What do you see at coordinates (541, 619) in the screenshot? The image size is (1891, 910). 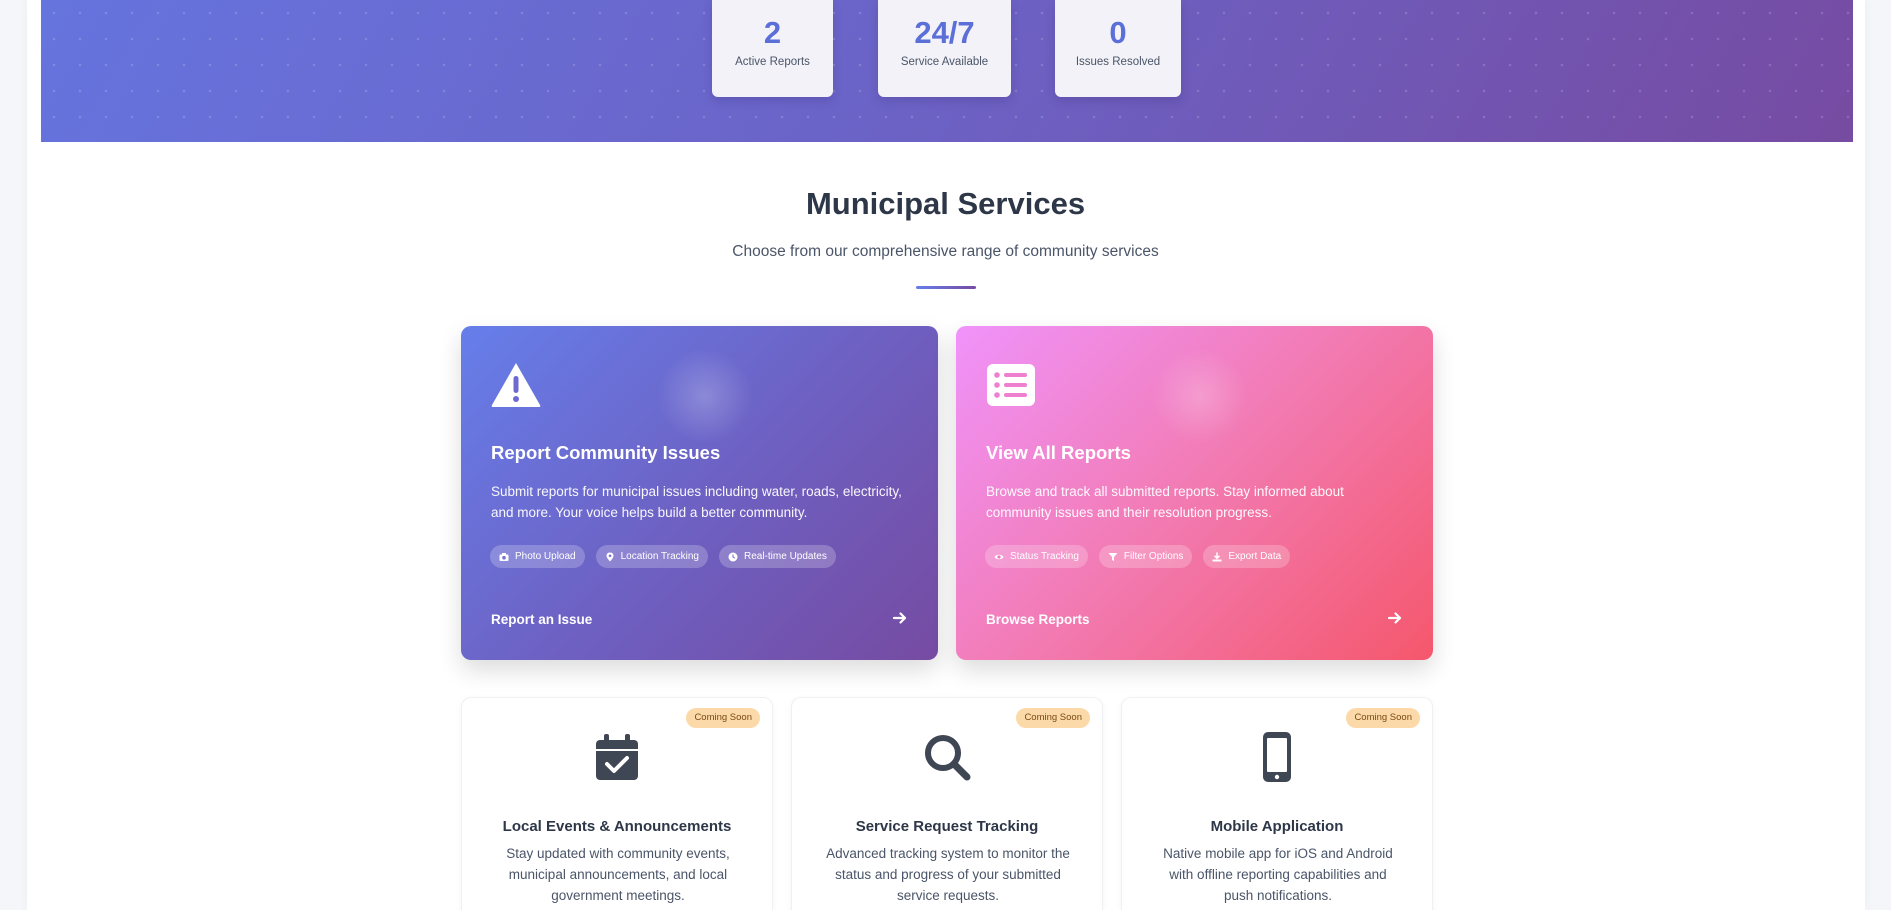 I see `report-issue-link: Report an Issue` at bounding box center [541, 619].